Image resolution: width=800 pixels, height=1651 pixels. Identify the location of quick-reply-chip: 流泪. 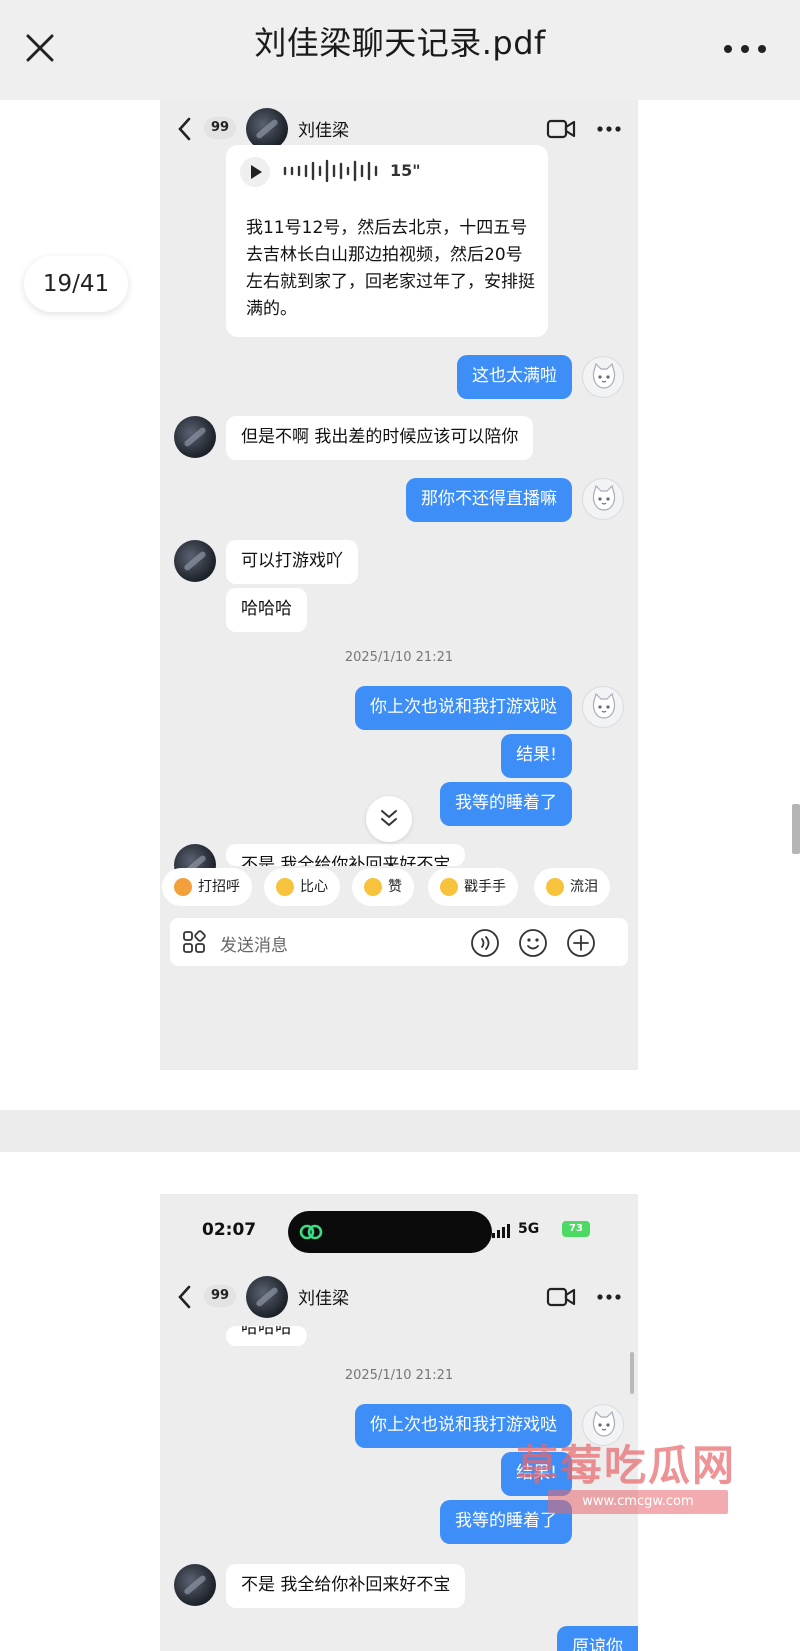
(572, 887).